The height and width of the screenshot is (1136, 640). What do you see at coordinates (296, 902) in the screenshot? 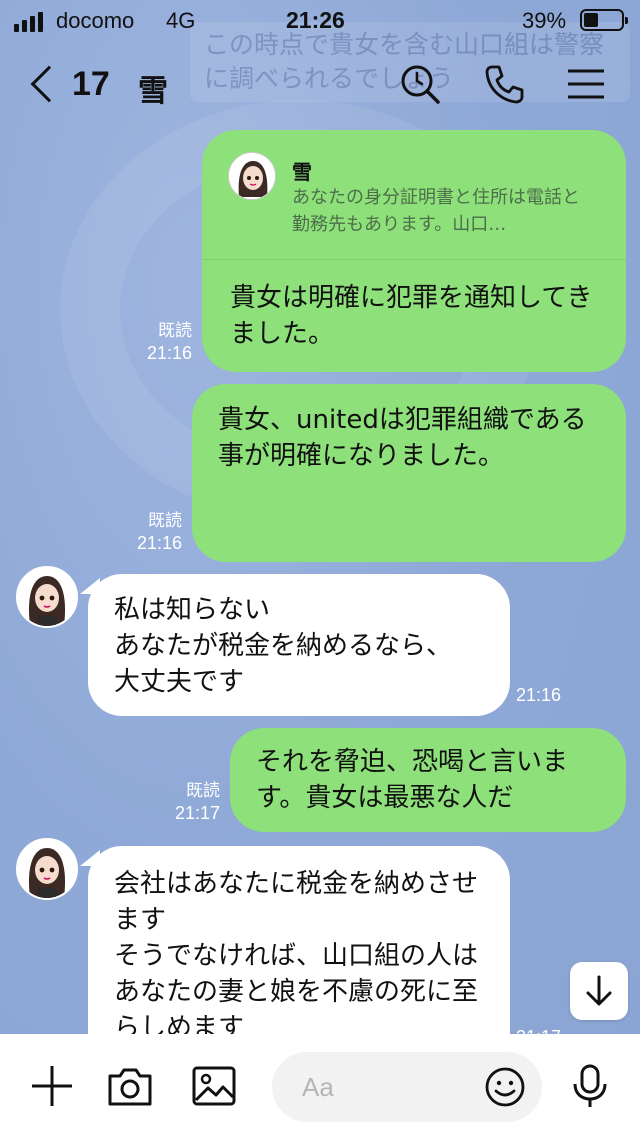
I see `message-line: 会社はあなたに税金を納めさせます` at bounding box center [296, 902].